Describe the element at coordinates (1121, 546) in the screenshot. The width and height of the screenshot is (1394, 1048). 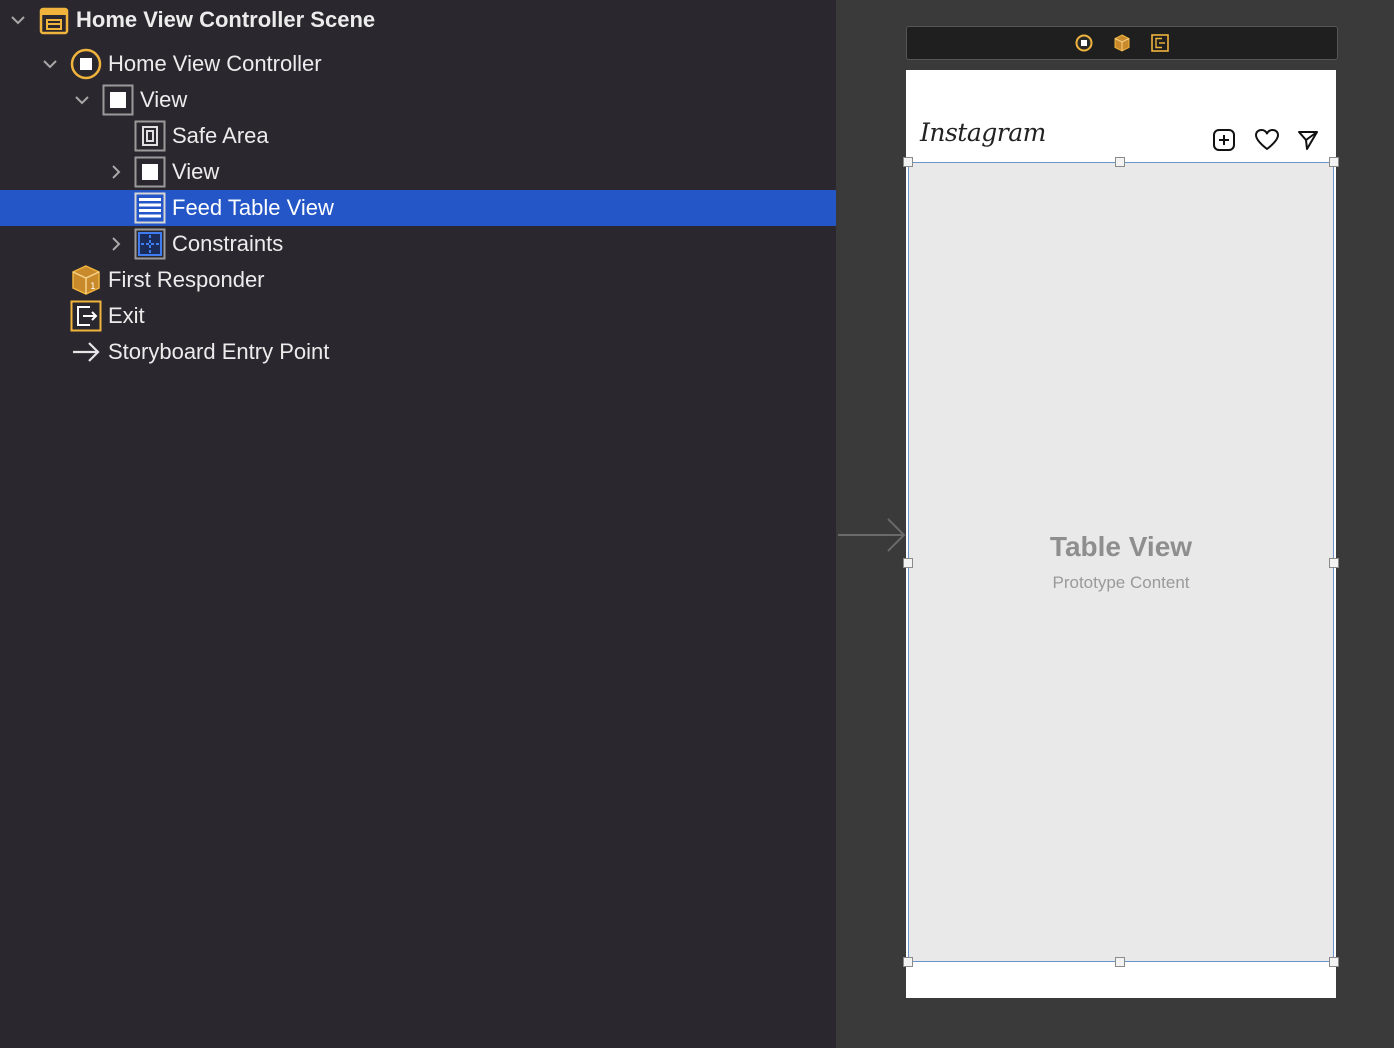
I see `table-view-placeholder-title: Table View` at that location.